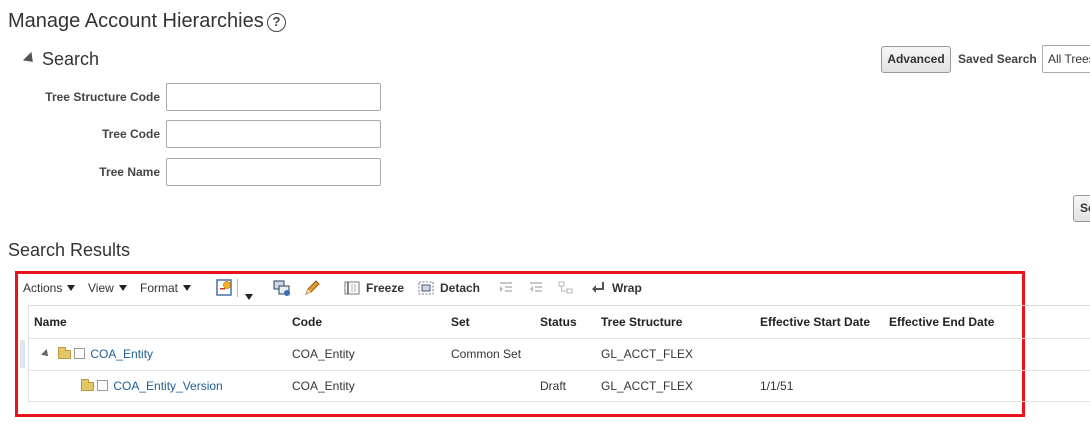  I want to click on saved-search-label: Saved Search, so click(997, 59).